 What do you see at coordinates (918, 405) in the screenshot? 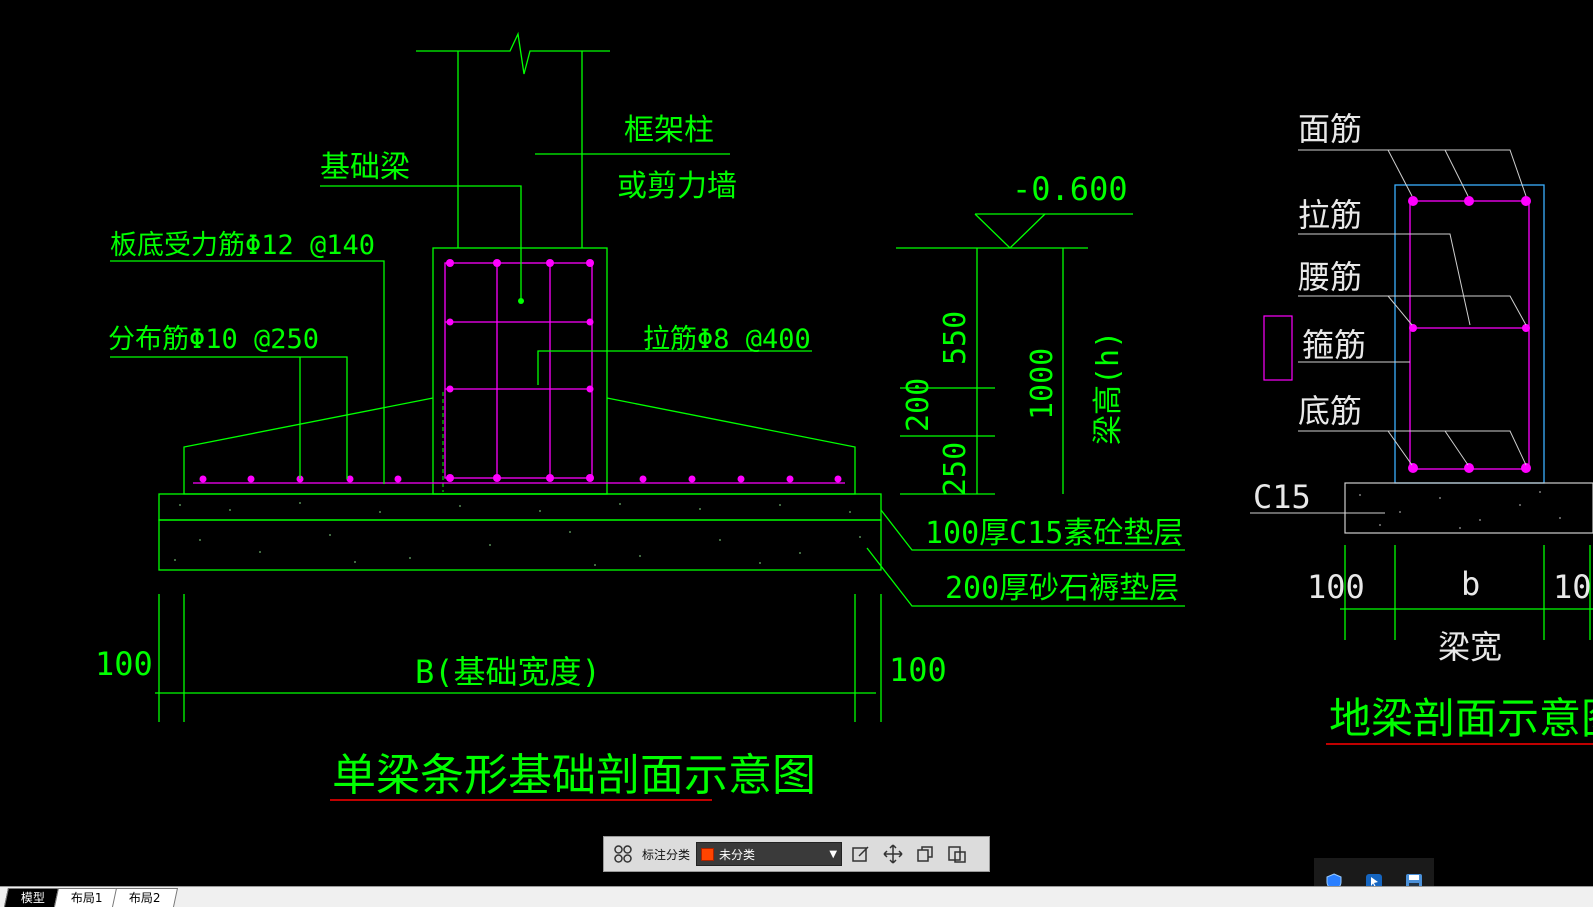
I see `dim-200: 200` at bounding box center [918, 405].